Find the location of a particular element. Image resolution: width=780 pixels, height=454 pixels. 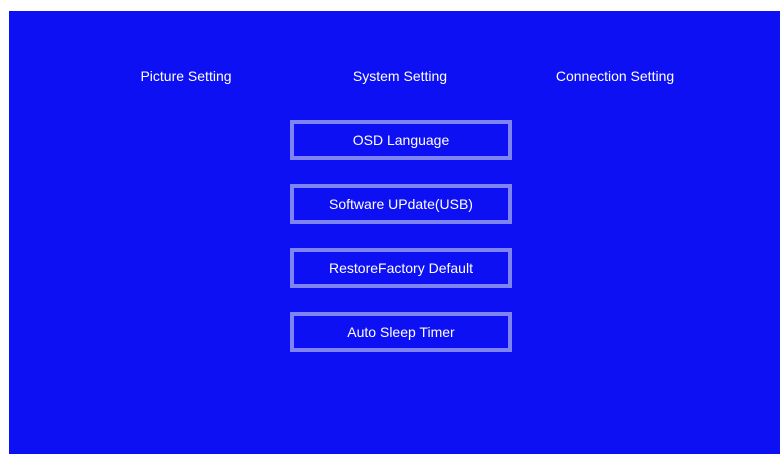

menu-item-auto-sleep-timer: Auto Sleep Timer is located at coordinates (401, 332).